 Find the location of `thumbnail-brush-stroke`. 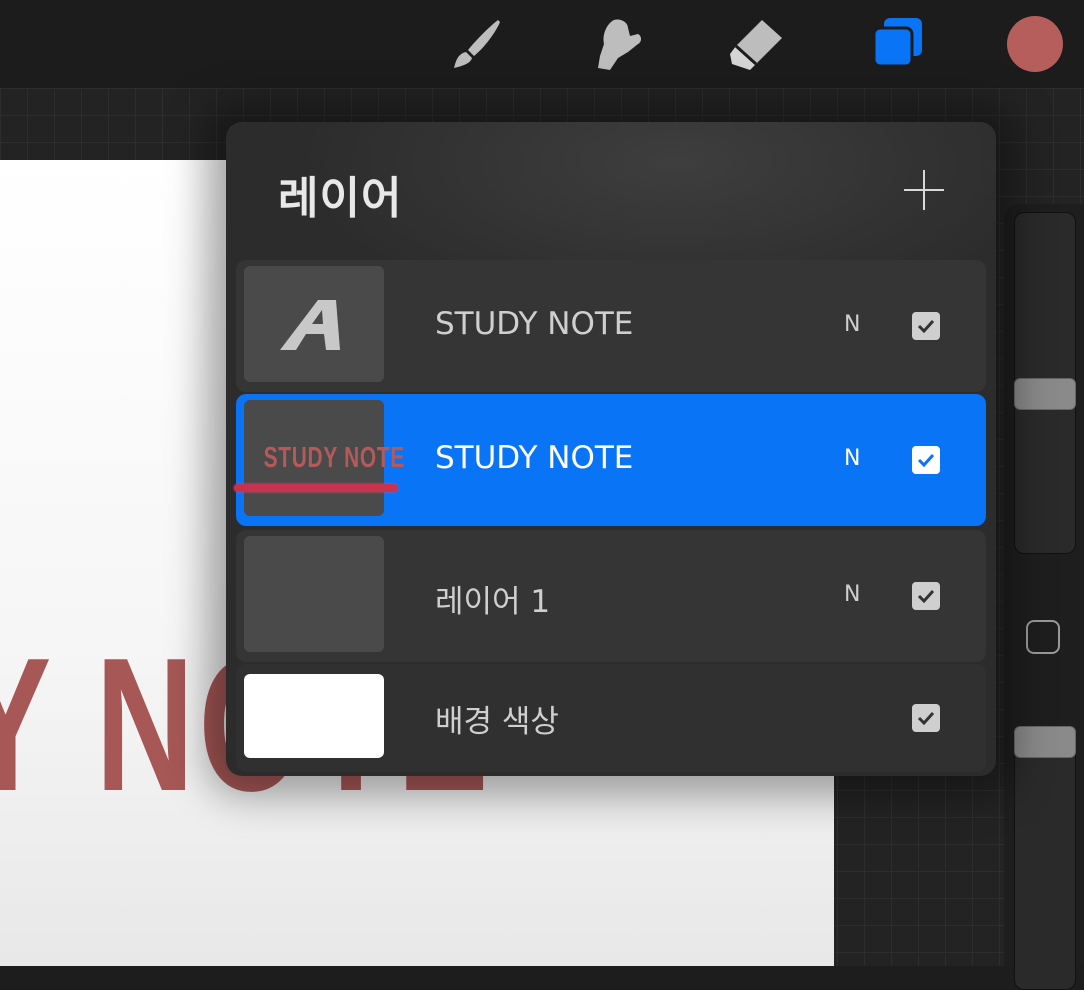

thumbnail-brush-stroke is located at coordinates (316, 488).